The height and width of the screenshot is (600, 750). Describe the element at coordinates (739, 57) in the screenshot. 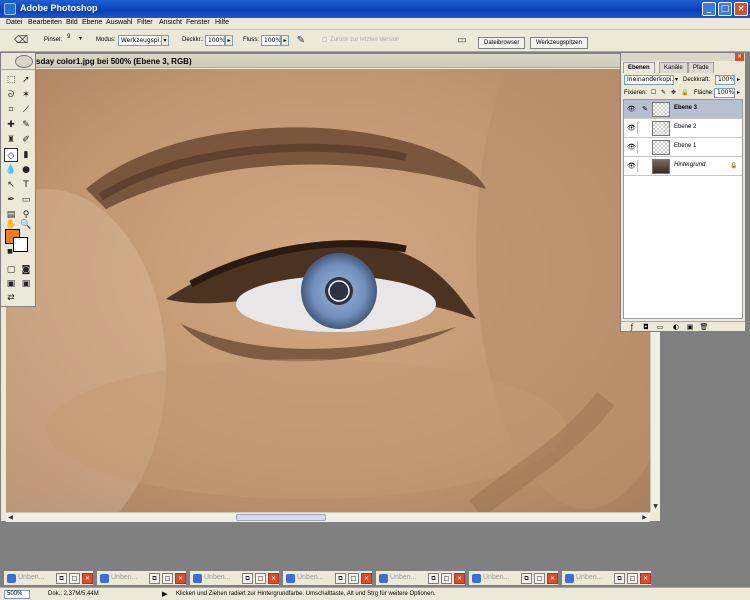

I see `palette-close-icon: ×` at that location.